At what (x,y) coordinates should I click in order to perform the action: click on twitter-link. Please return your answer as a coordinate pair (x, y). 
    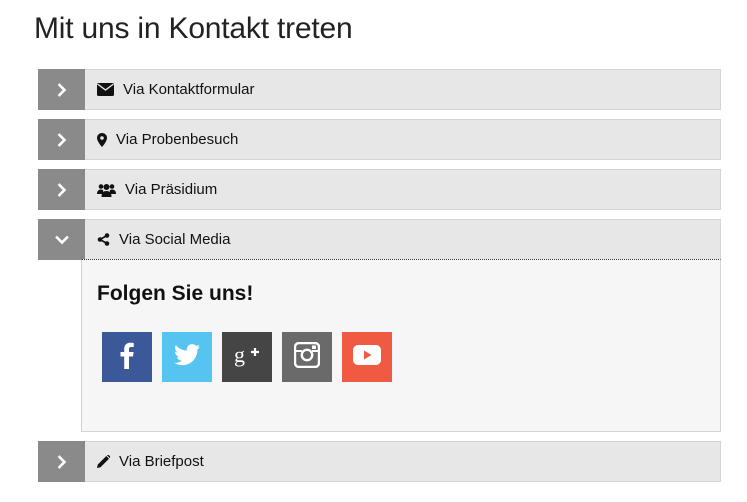
    Looking at the image, I should click on (187, 357).